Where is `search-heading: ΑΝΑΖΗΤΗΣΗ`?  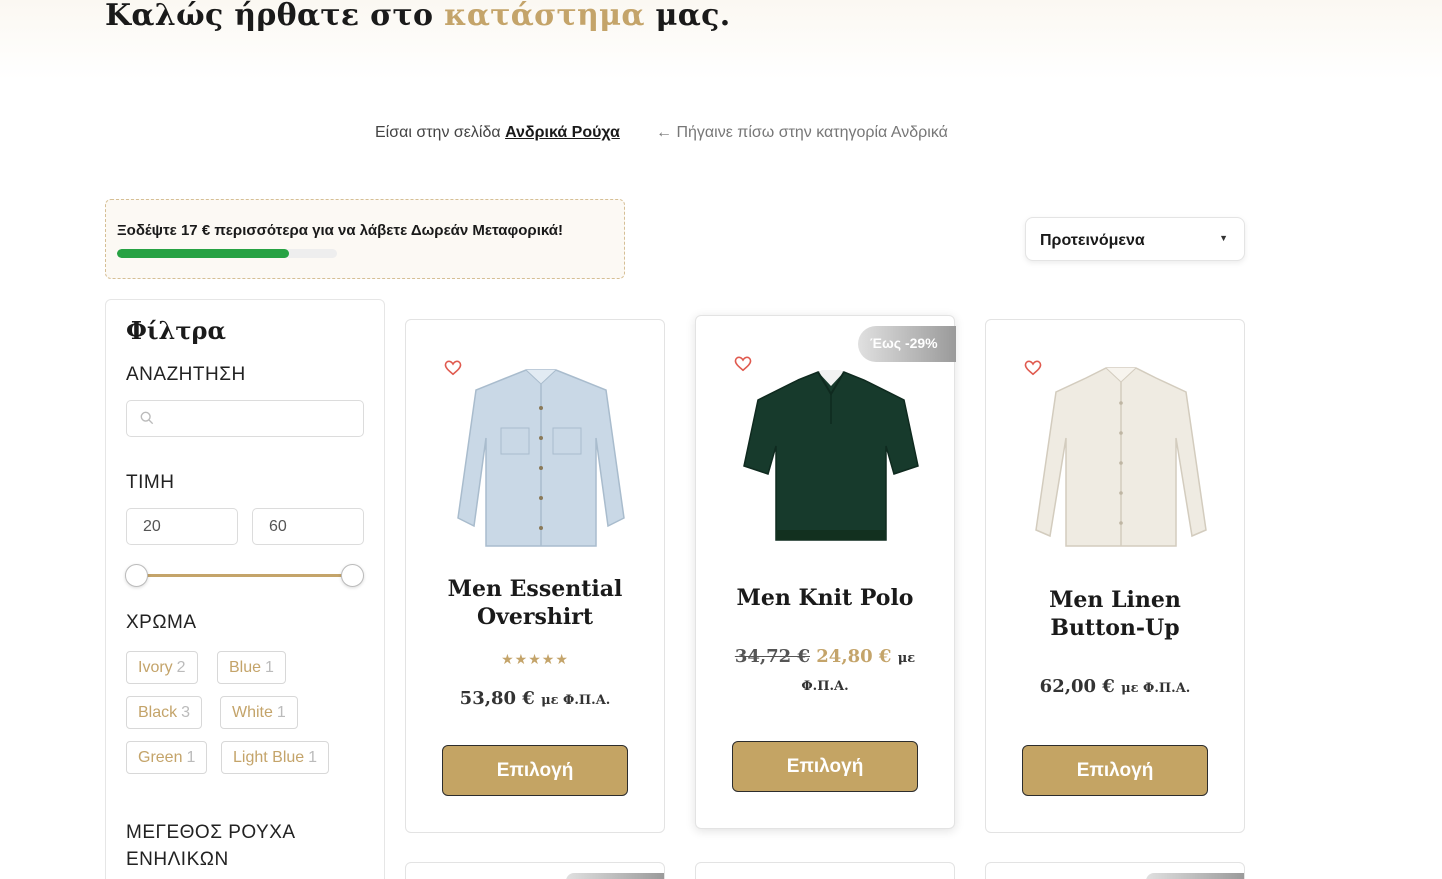
search-heading: ΑΝΑΖΗΤΗΣΗ is located at coordinates (186, 374).